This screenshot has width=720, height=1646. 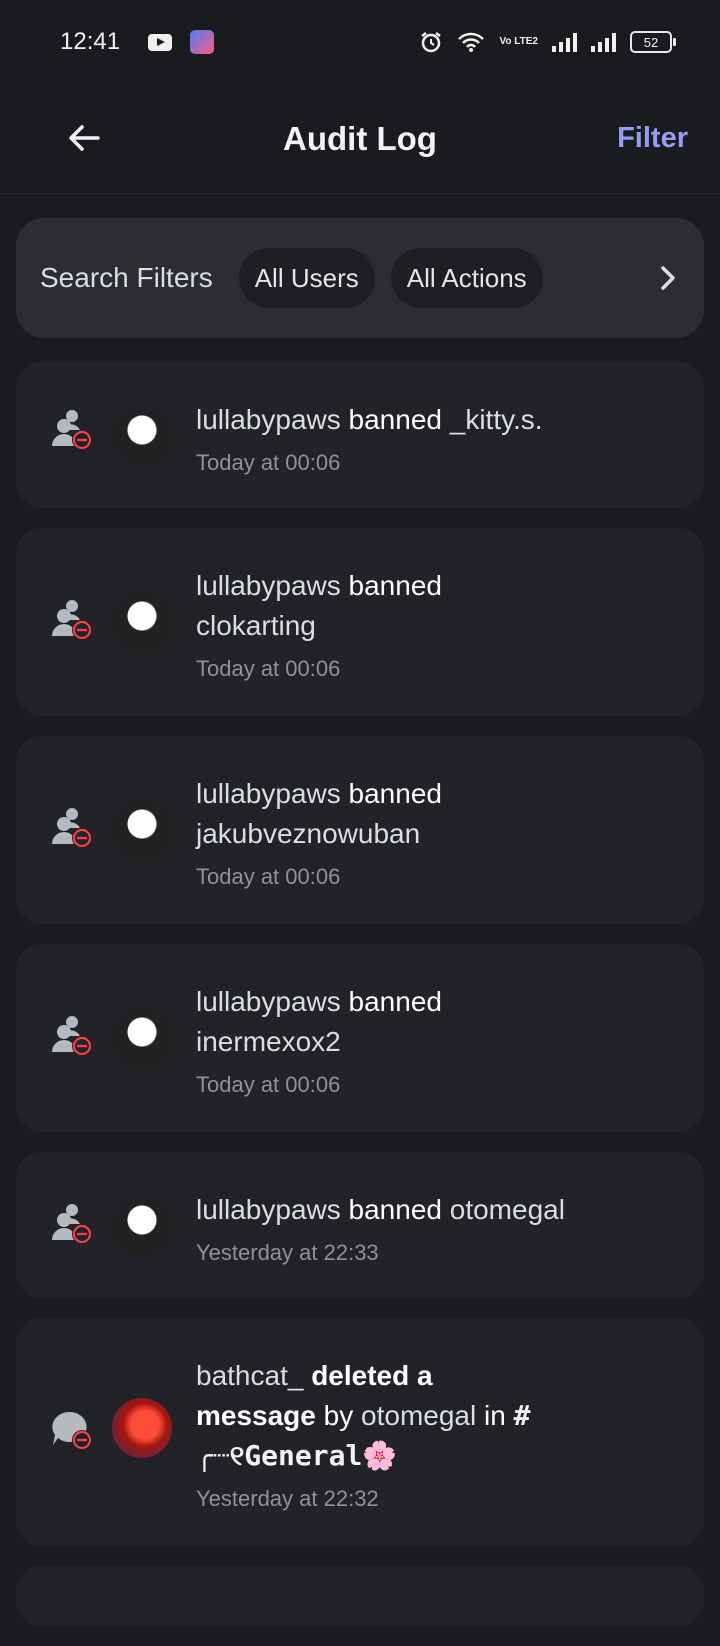 I want to click on action-verb: deleted a, so click(x=372, y=1375).